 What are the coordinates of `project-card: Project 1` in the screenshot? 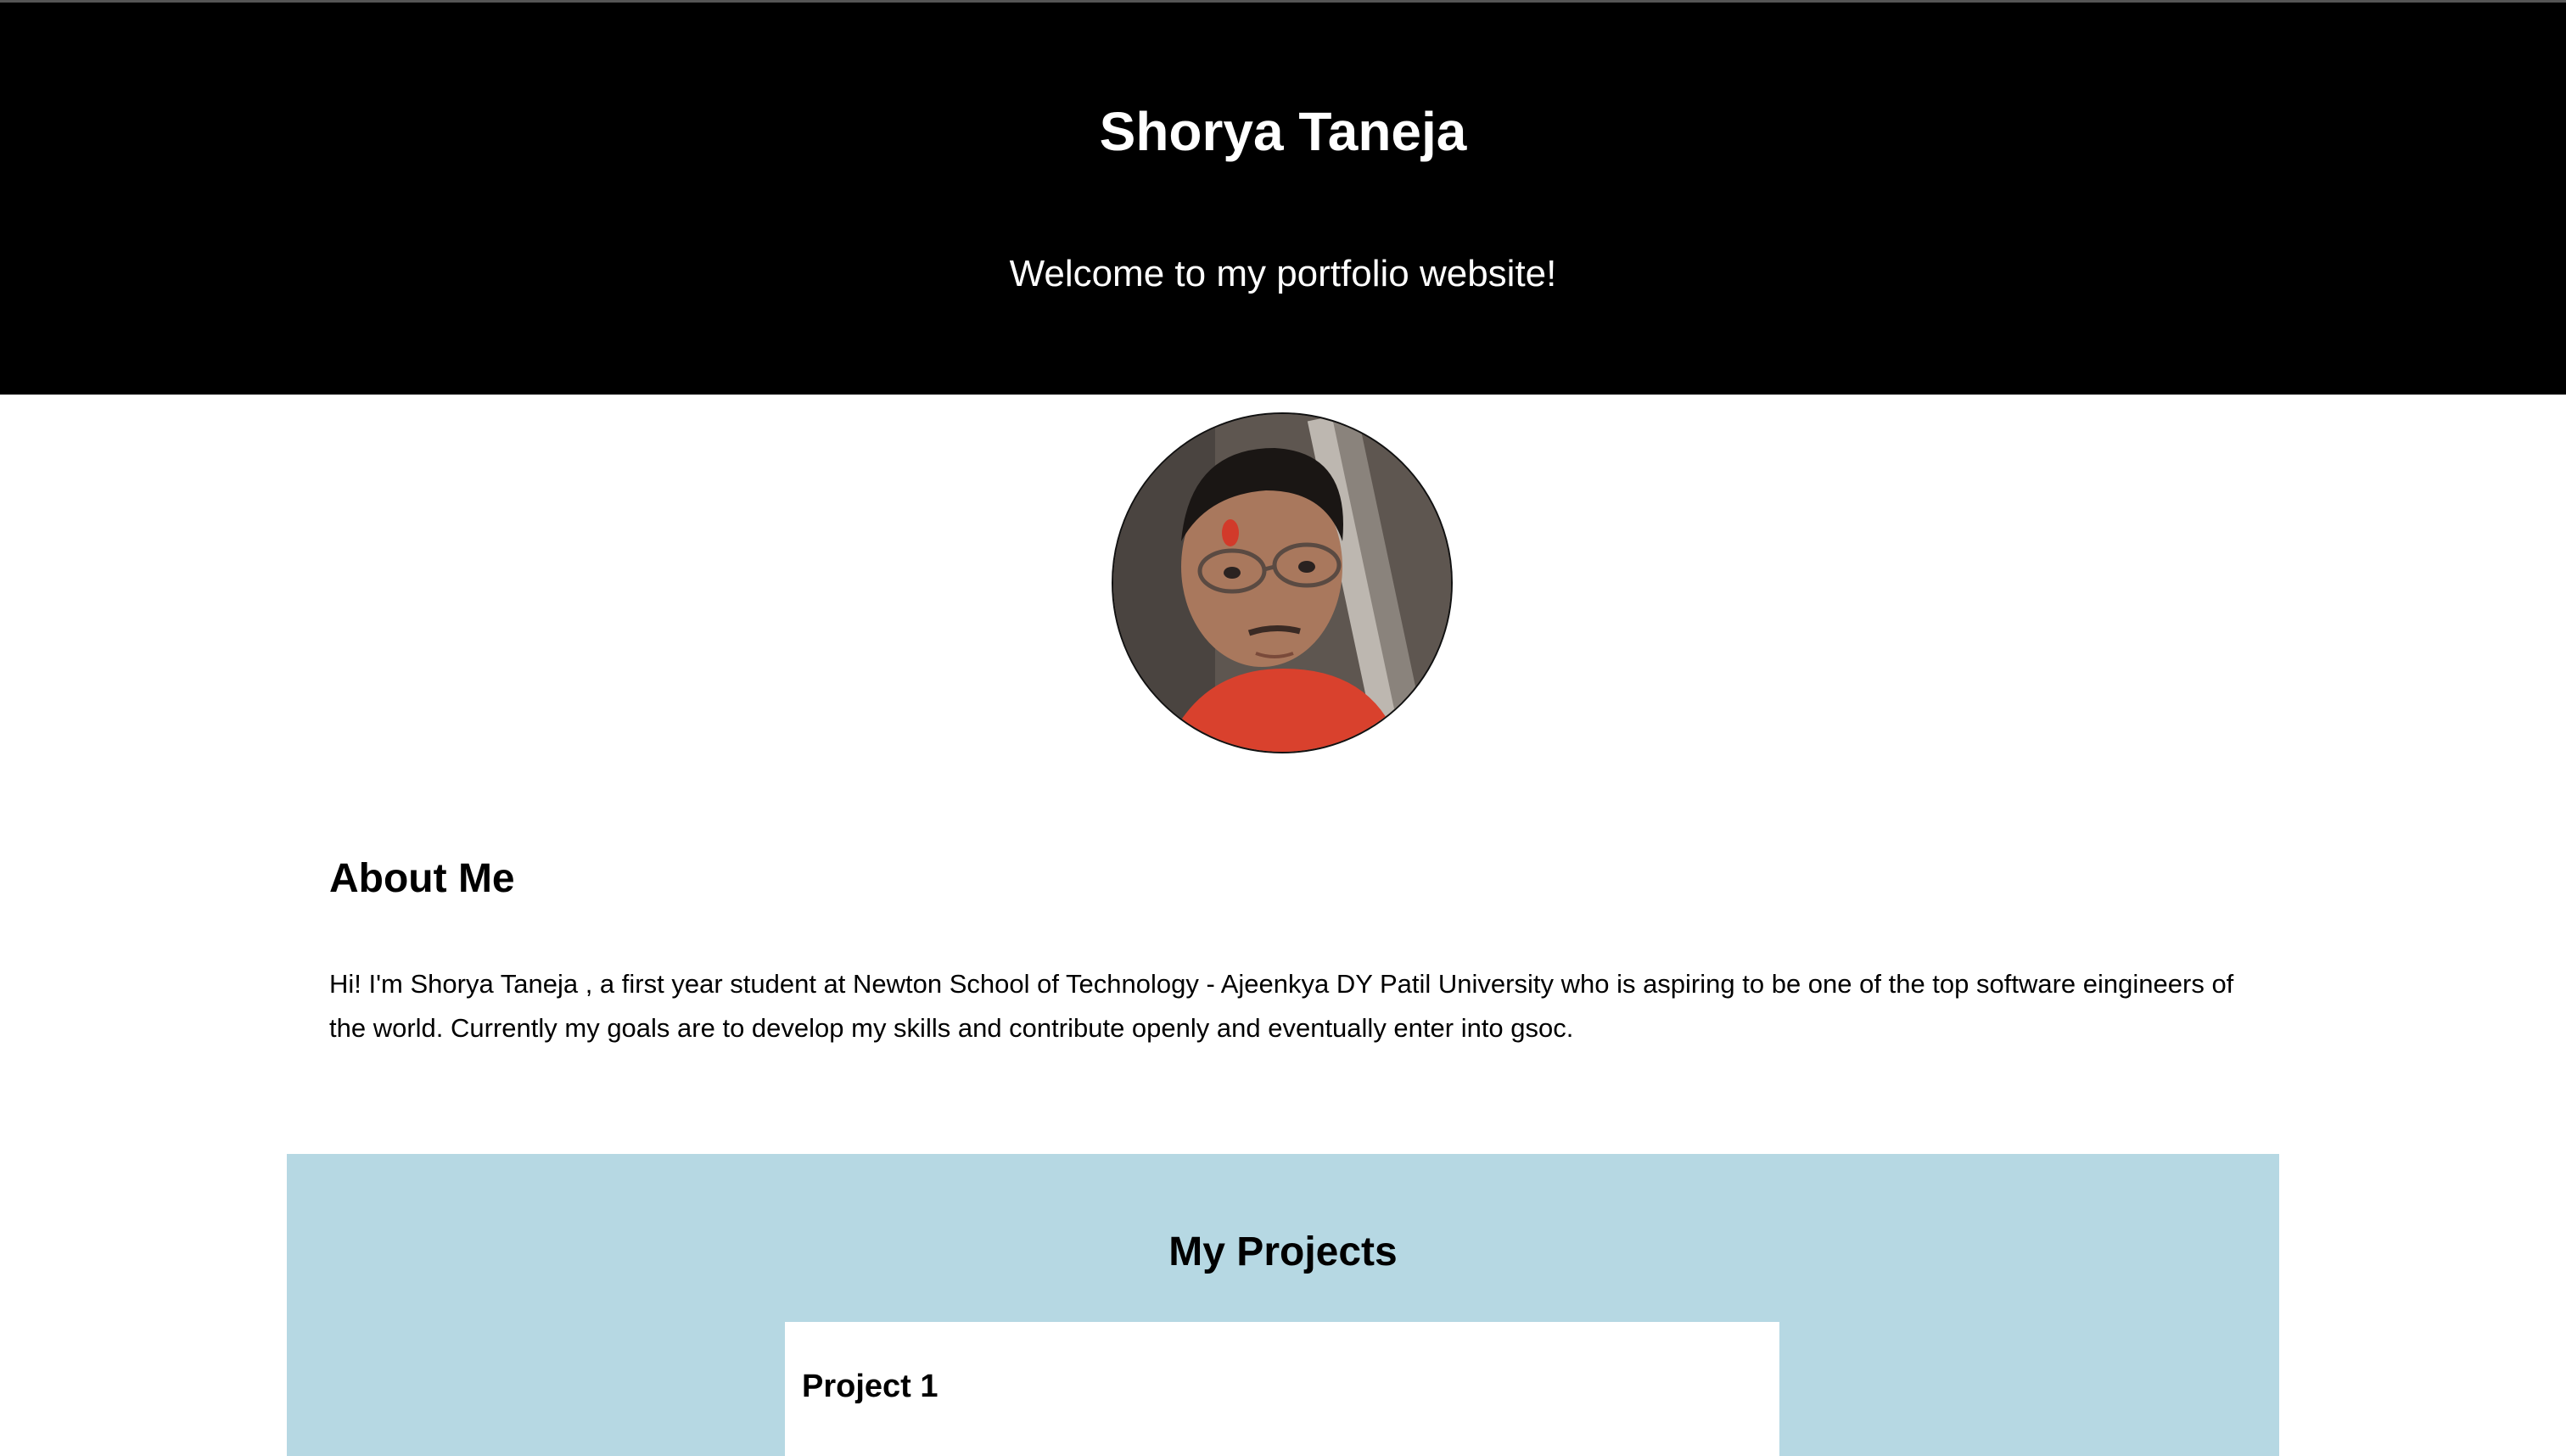 It's located at (1282, 1389).